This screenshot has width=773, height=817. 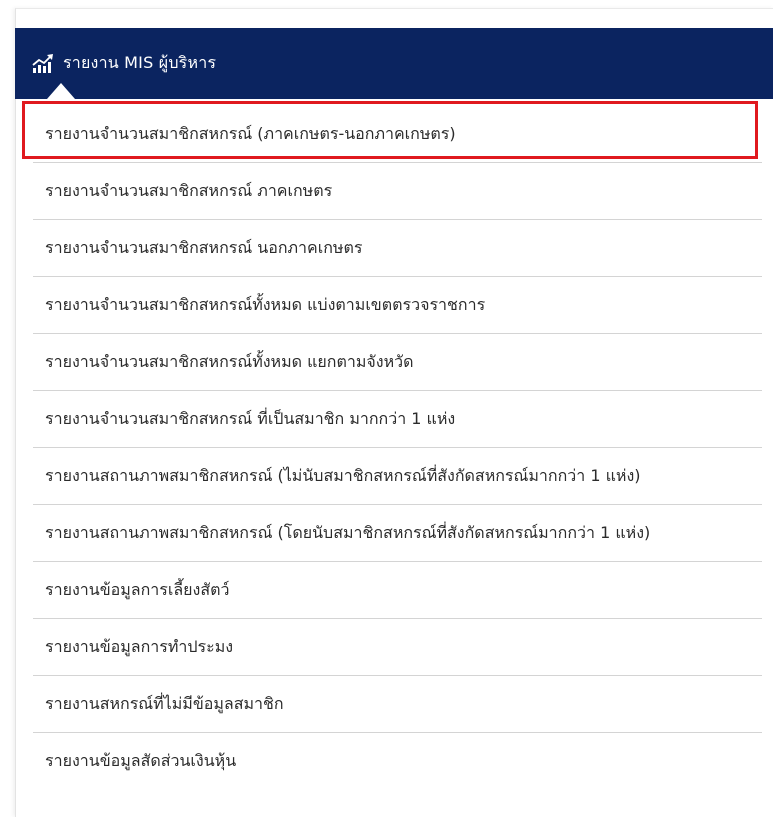 What do you see at coordinates (397, 248) in the screenshot?
I see `menu-item-member-count-non-agri: รายงานจำนวนสมาชิกสหกรณ์ นอกภาคเกษตร` at bounding box center [397, 248].